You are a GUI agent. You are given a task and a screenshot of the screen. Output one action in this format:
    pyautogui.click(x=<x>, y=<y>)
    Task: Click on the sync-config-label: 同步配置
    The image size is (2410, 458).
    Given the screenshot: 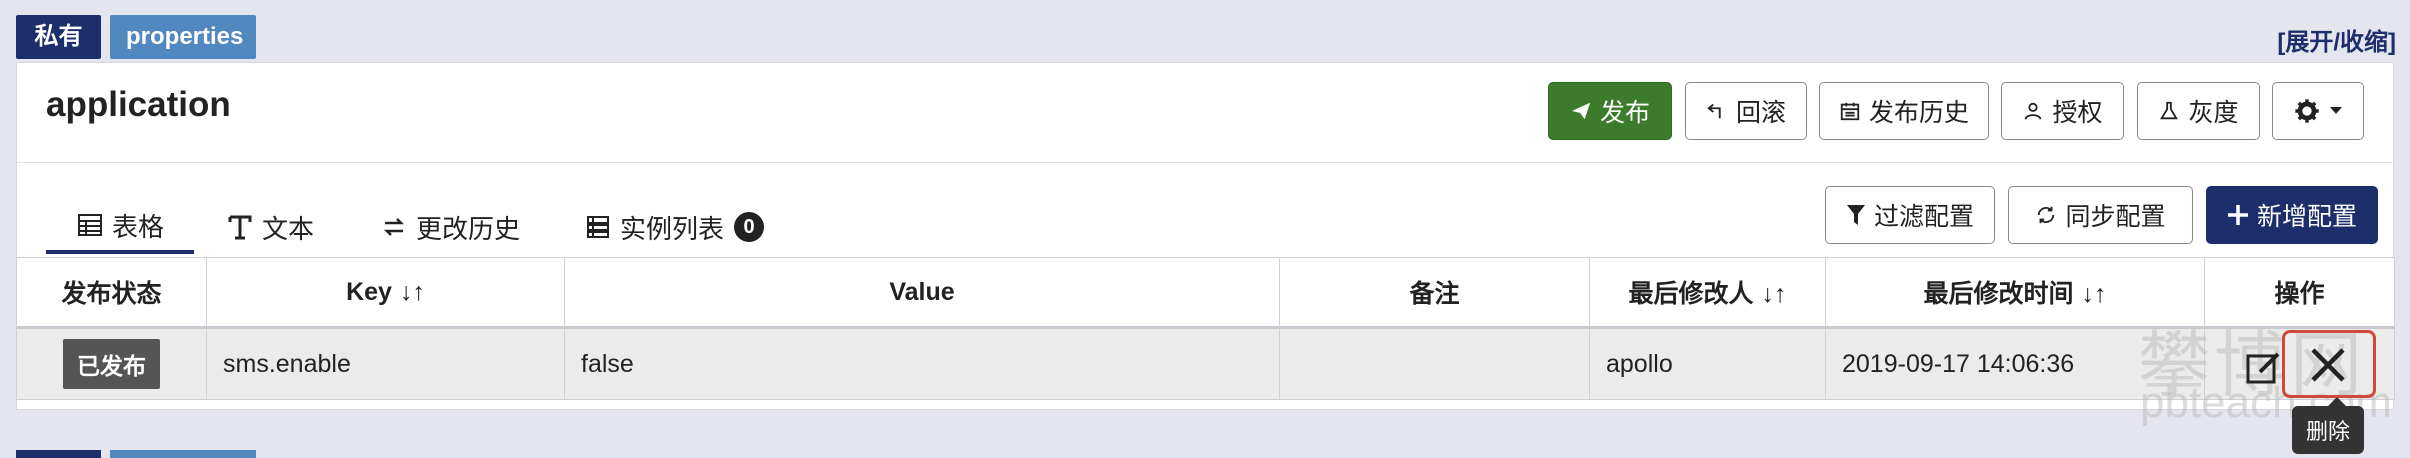 What is the action you would take?
    pyautogui.click(x=2115, y=217)
    